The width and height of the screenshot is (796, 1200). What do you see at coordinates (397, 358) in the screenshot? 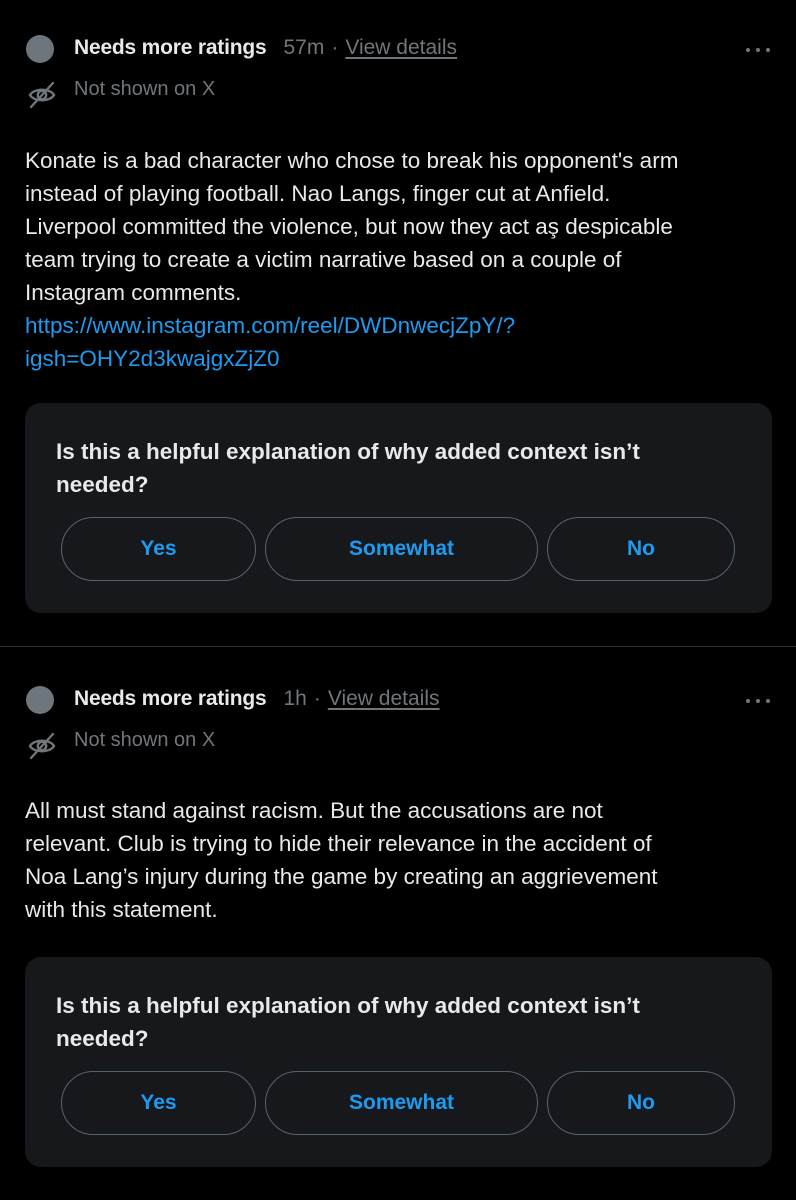
I see `source-link-continued: igsh=OHY2d3kwajgxZjZ0` at bounding box center [397, 358].